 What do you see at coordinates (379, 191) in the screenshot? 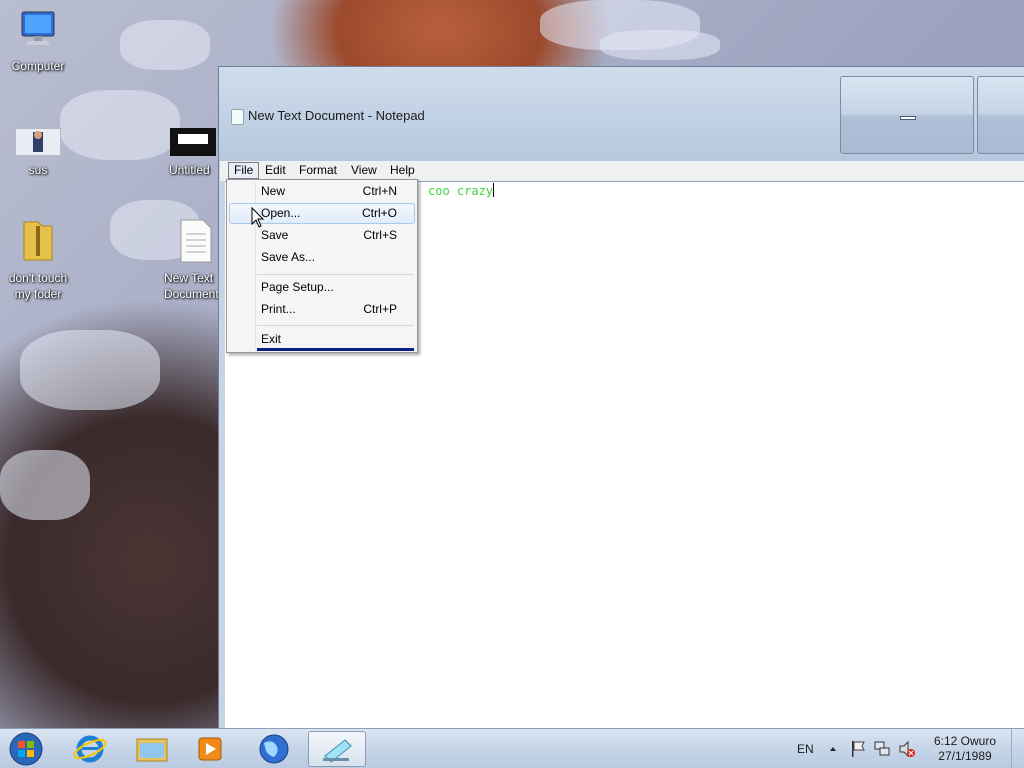
I see `menu-item-shortcut: Ctrl+N` at bounding box center [379, 191].